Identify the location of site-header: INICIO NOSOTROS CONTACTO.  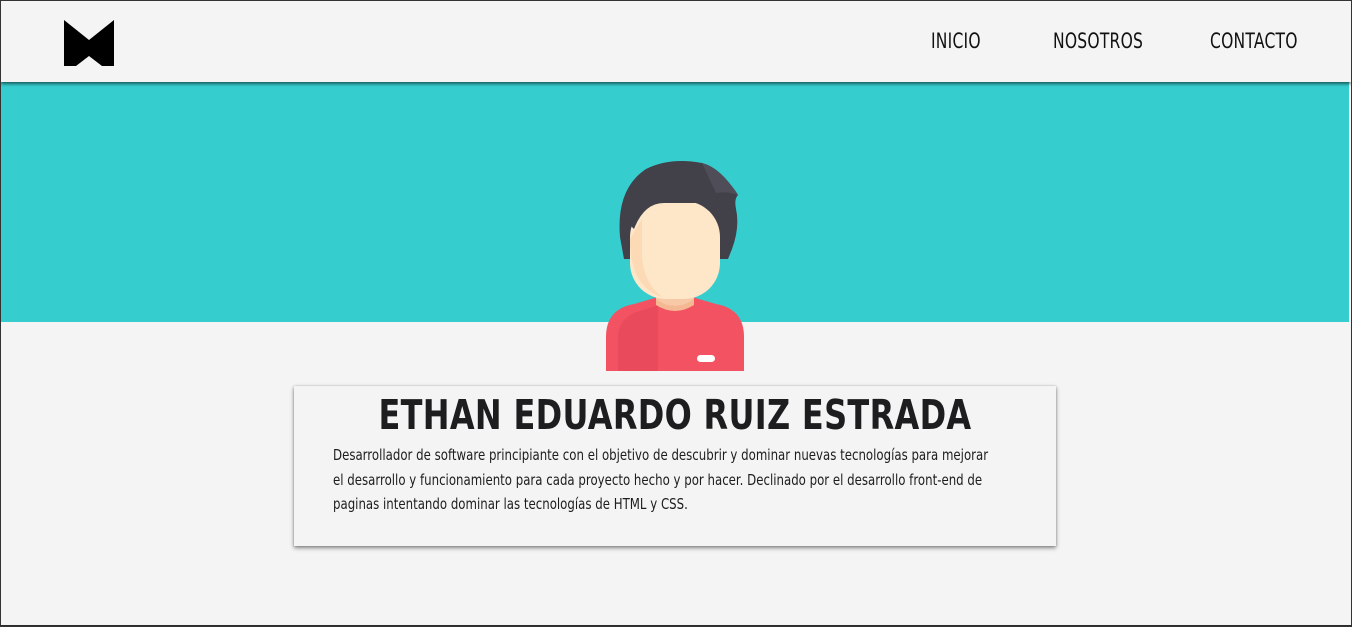
(676, 41).